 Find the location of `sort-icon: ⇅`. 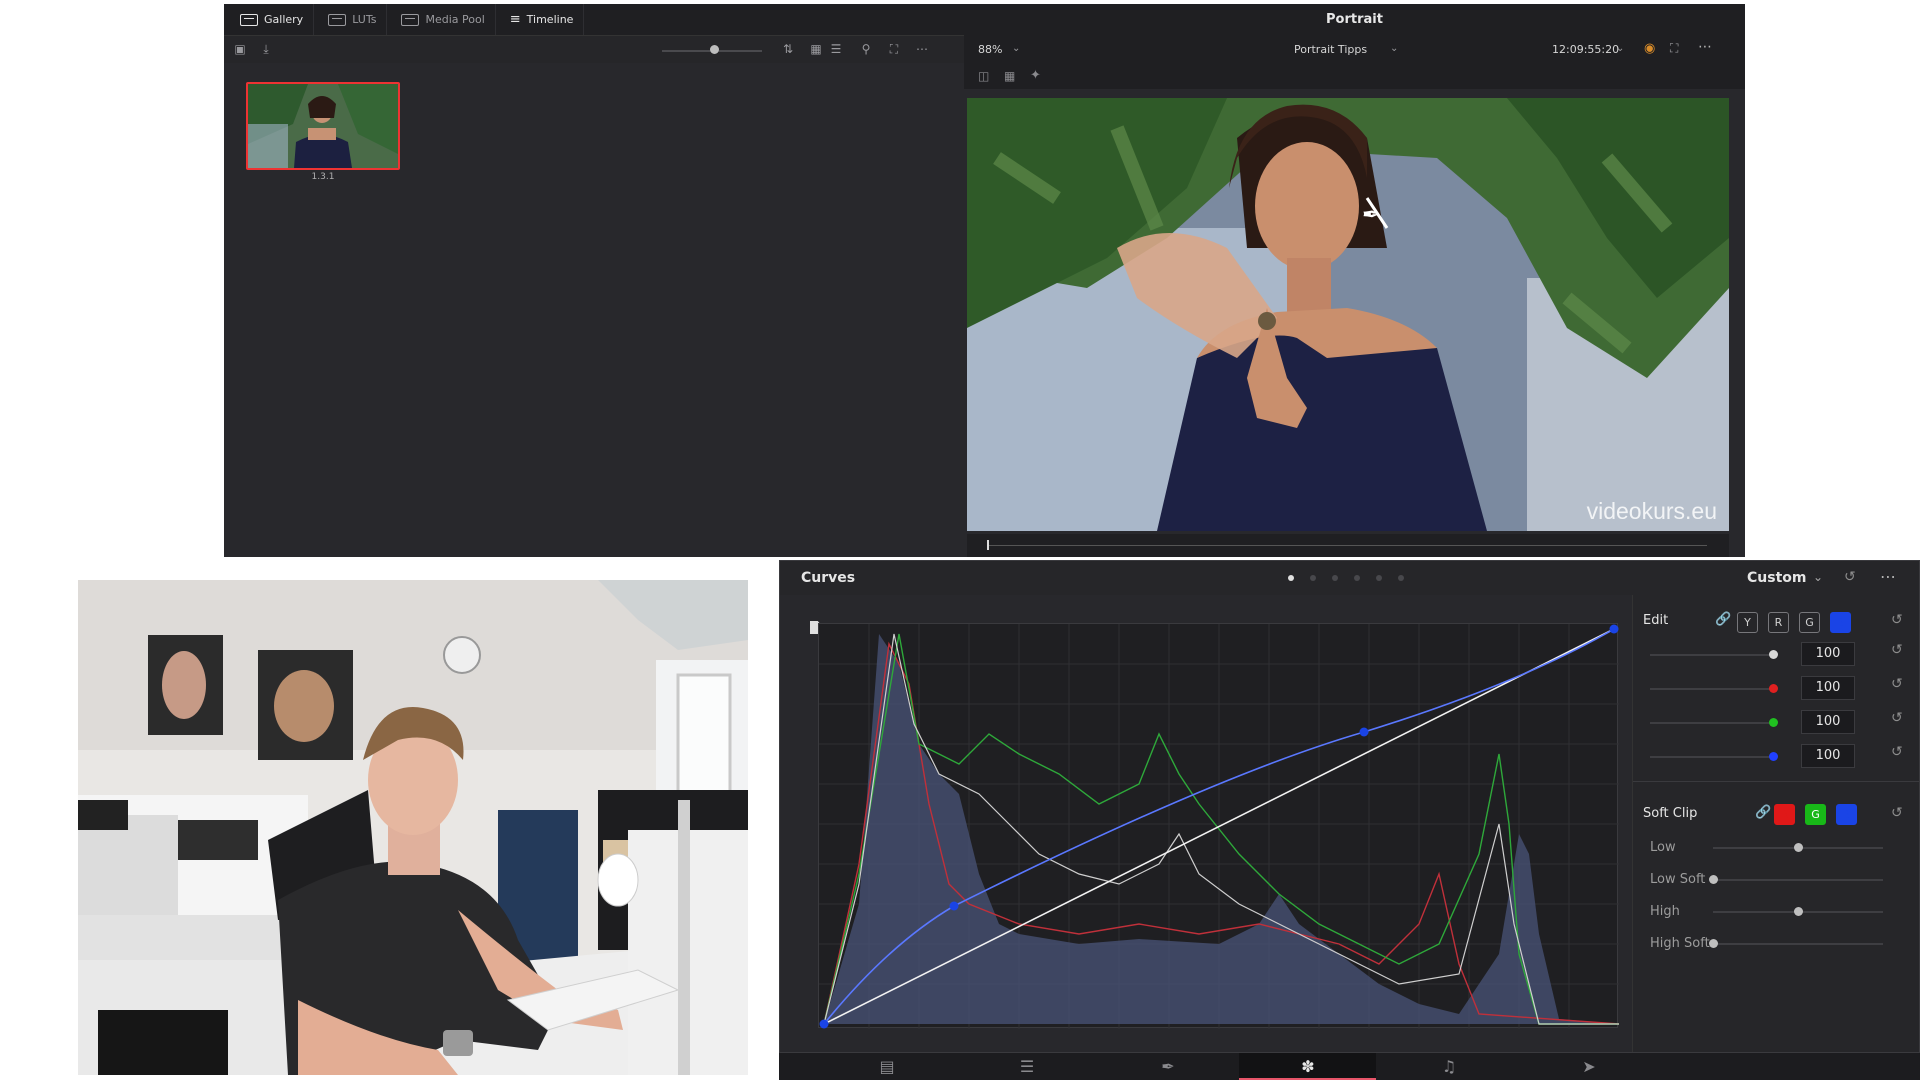

sort-icon: ⇅ is located at coordinates (788, 49).